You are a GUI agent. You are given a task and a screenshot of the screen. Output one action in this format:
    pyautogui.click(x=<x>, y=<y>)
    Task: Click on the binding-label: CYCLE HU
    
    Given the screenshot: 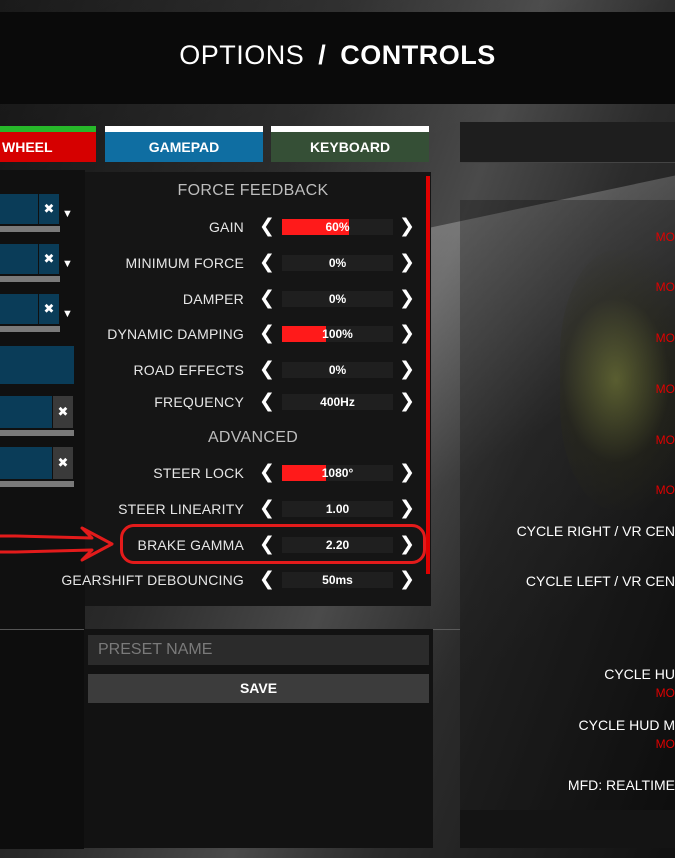 What is the action you would take?
    pyautogui.click(x=639, y=674)
    